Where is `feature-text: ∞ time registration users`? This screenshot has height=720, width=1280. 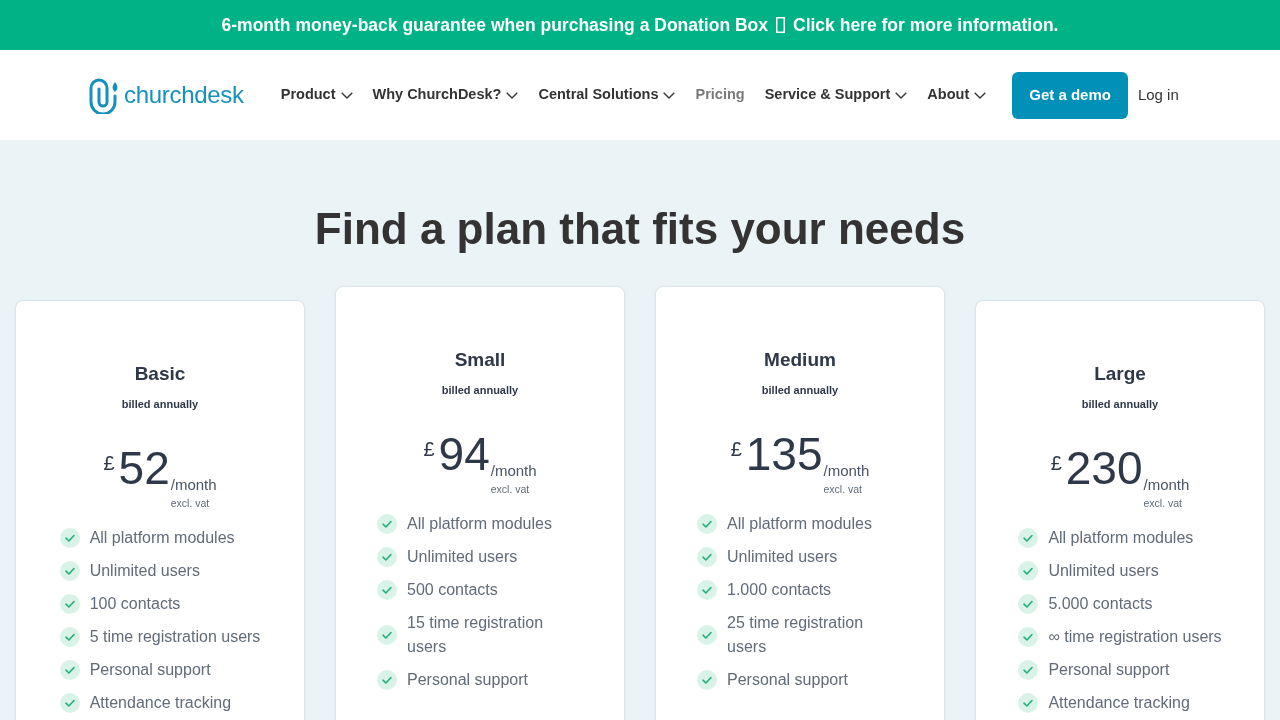
feature-text: ∞ time registration users is located at coordinates (1135, 637).